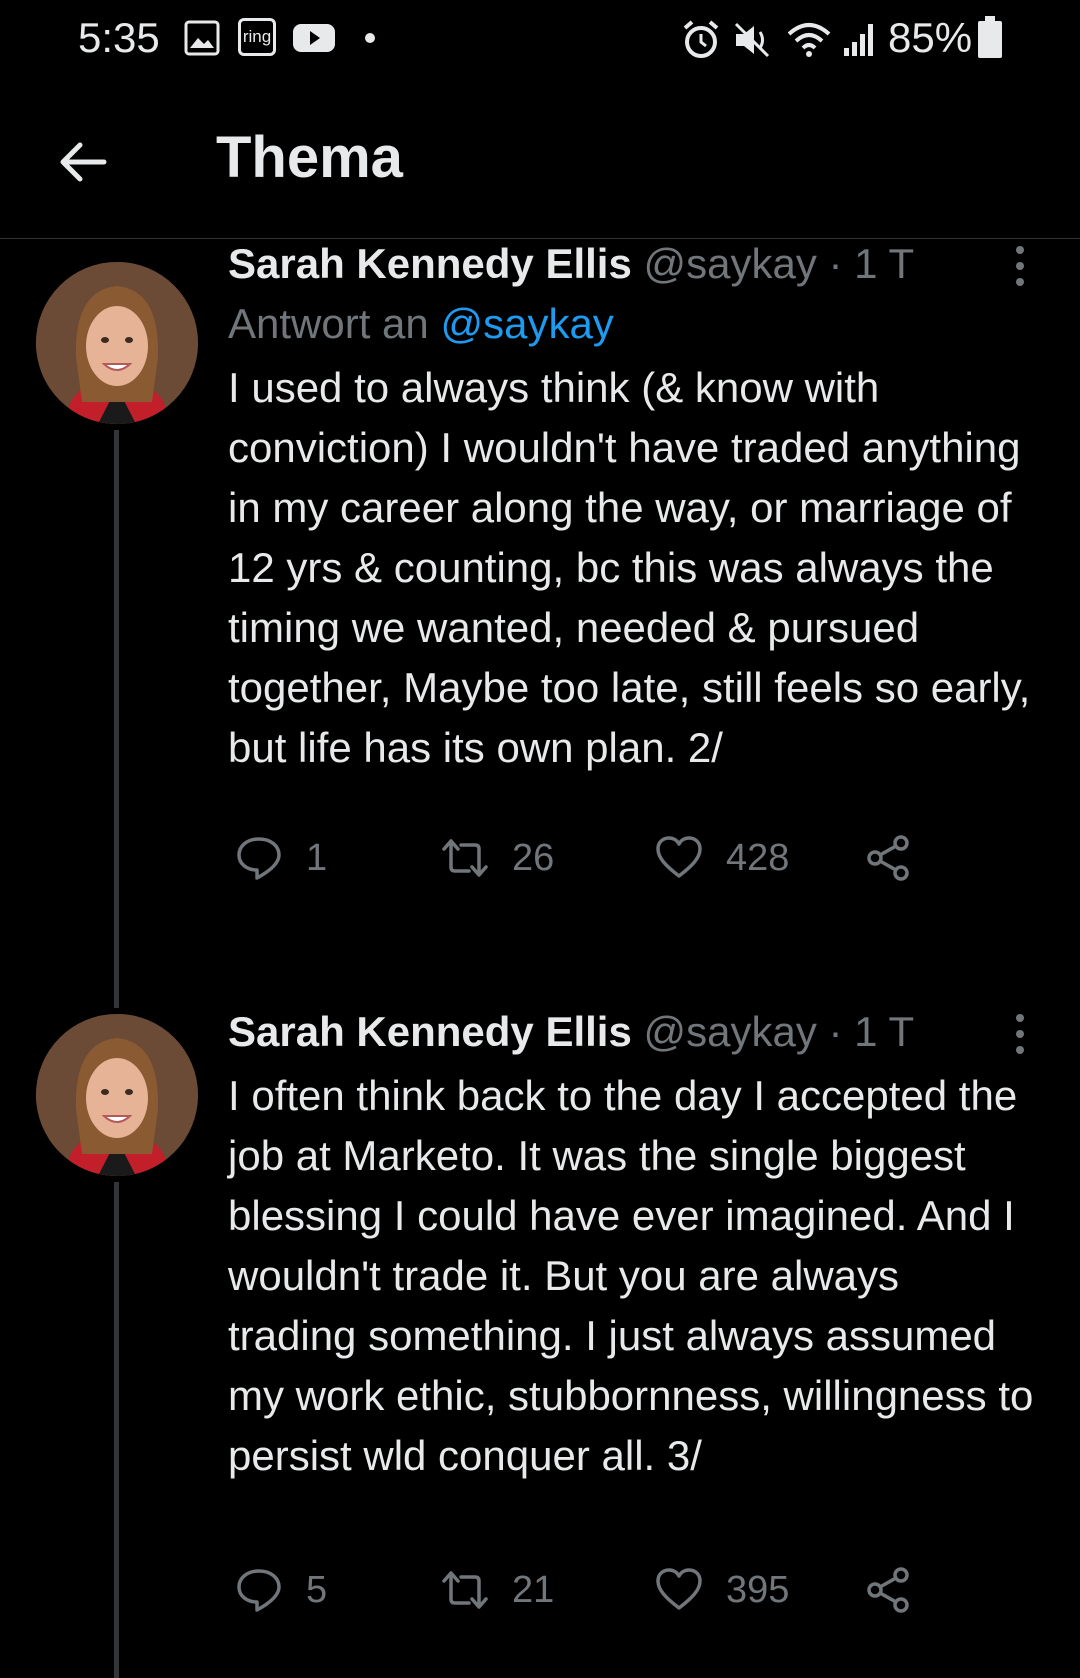 This screenshot has height=1678, width=1080. Describe the element at coordinates (540, 159) in the screenshot. I see `app-header: Thema` at that location.